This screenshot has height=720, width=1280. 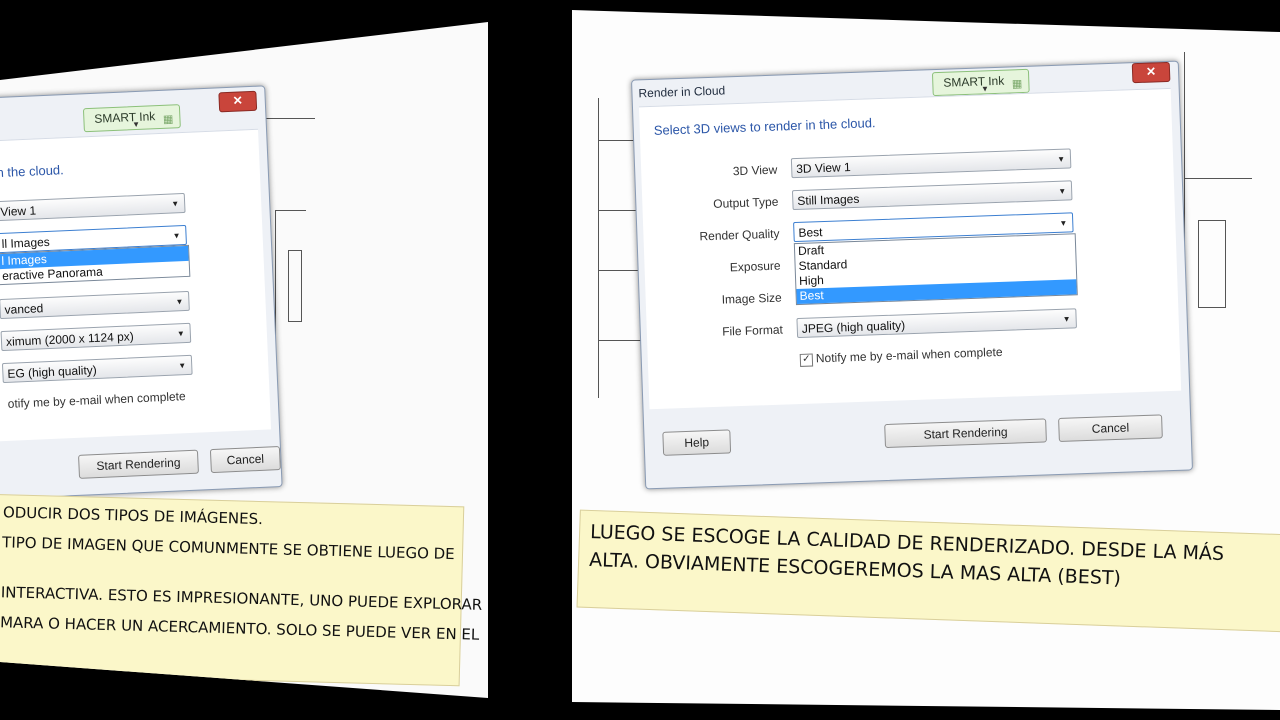 What do you see at coordinates (806, 360) in the screenshot?
I see `notify-checkbox: ✓` at bounding box center [806, 360].